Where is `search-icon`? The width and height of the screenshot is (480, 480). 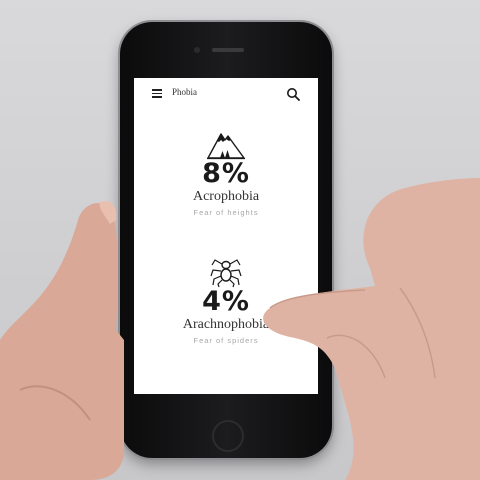 search-icon is located at coordinates (293, 94).